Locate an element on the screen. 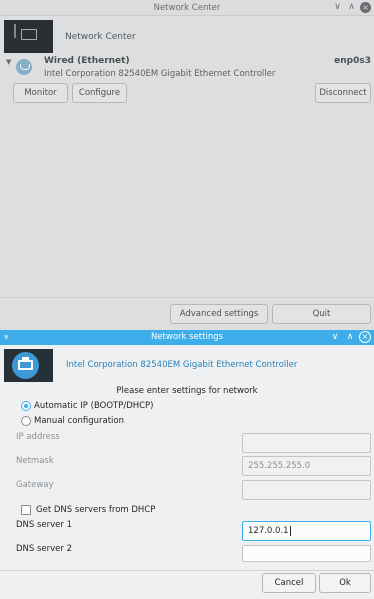 The width and height of the screenshot is (374, 599). monitor-button: Monitor is located at coordinates (40, 93).